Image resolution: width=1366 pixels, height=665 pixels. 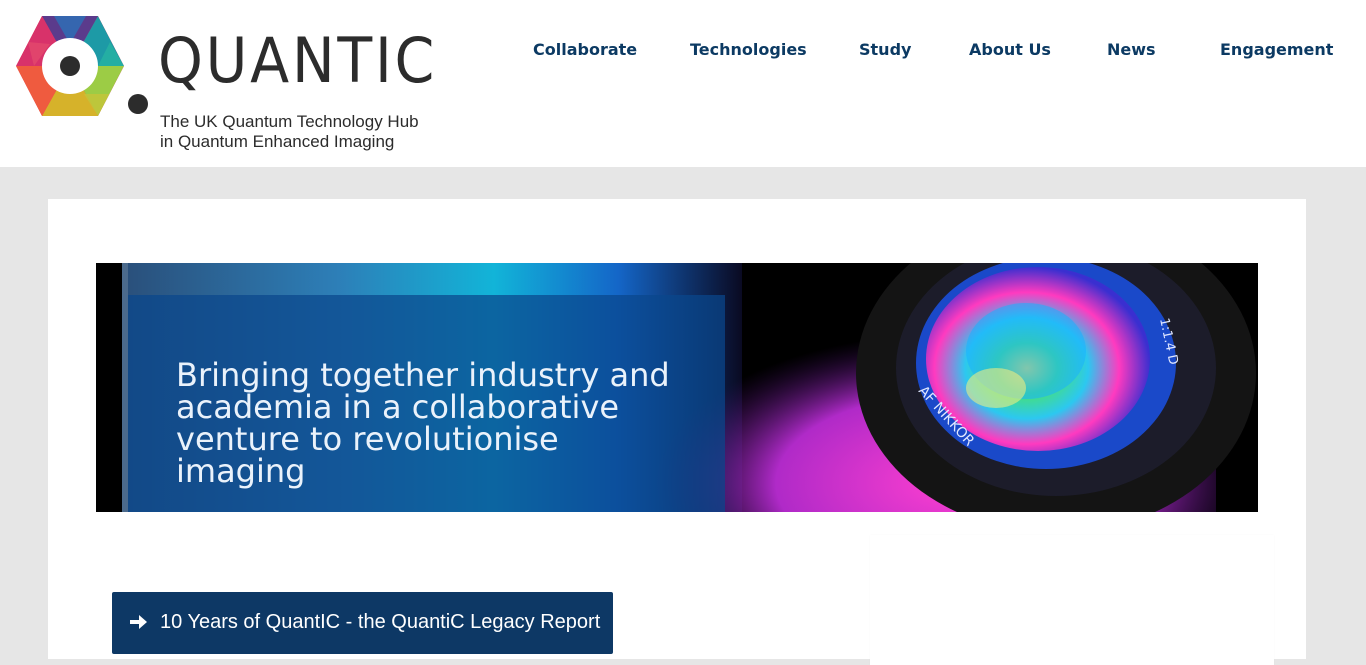 I want to click on nav-item-collaborate: Collaborate, so click(x=585, y=49).